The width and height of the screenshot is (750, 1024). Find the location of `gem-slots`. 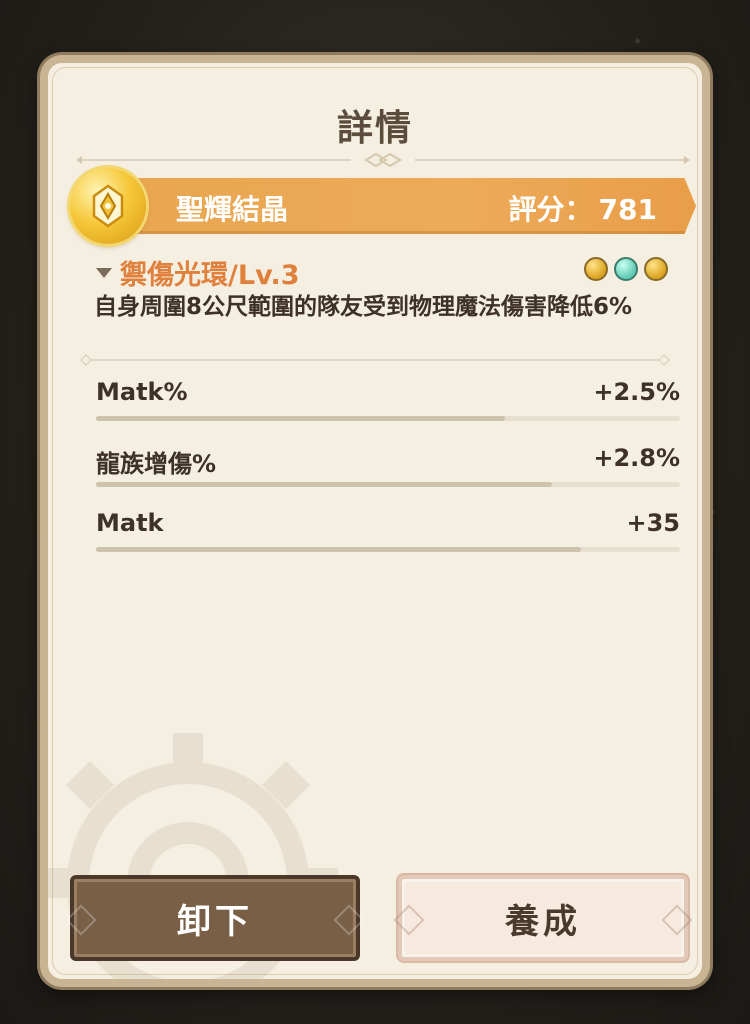

gem-slots is located at coordinates (626, 269).